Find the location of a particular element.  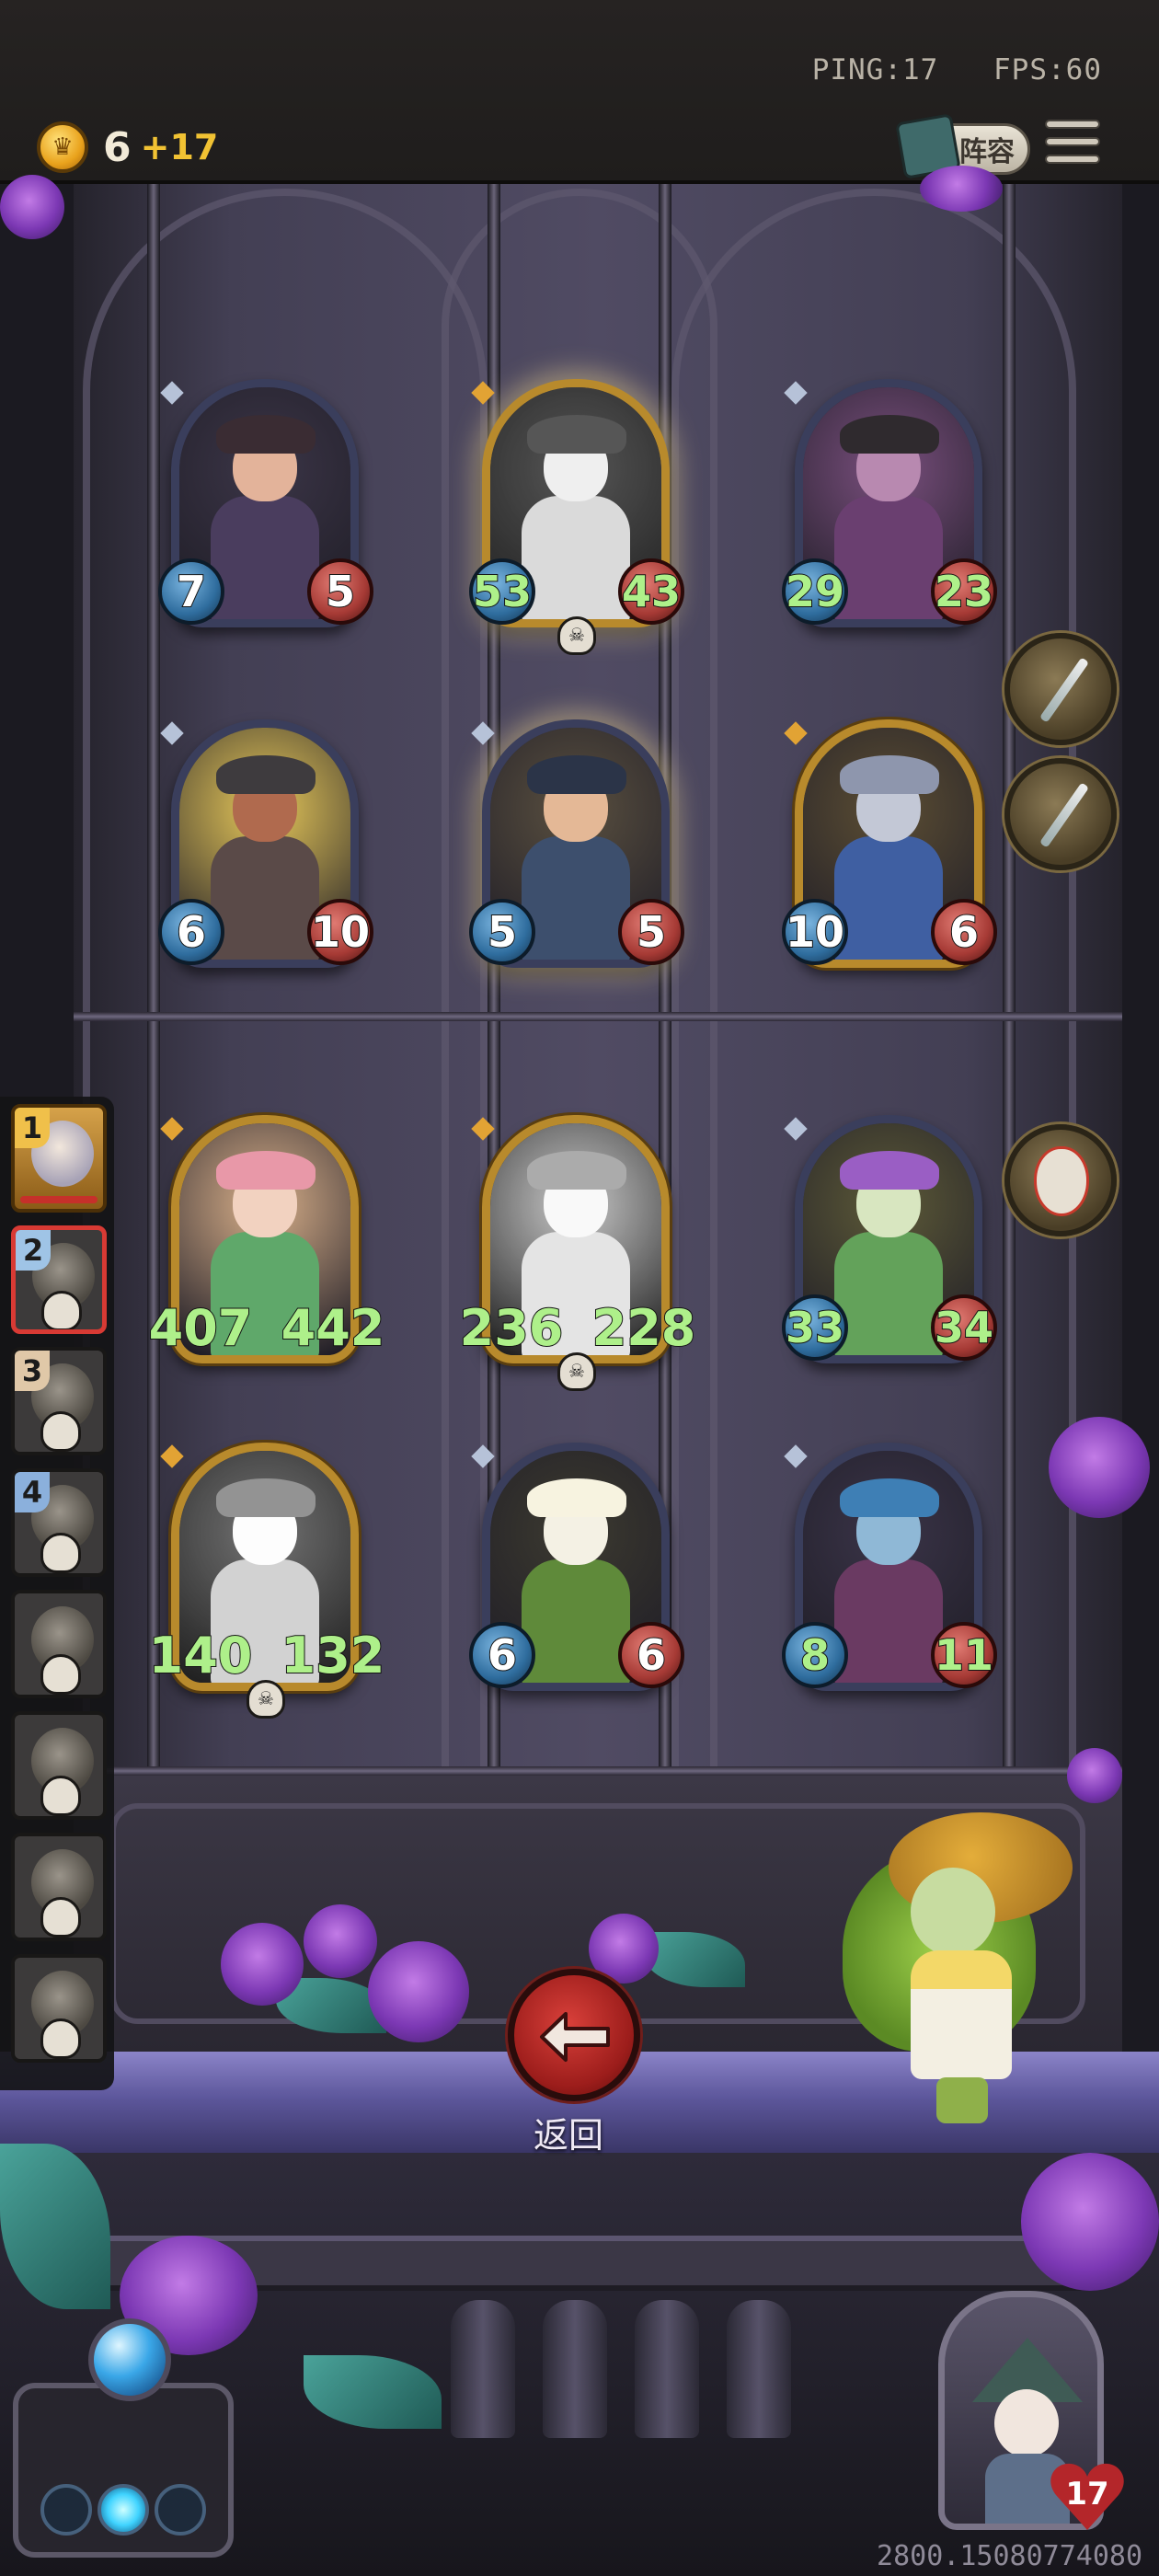

unit-card: 53 43 ☠ is located at coordinates (576, 517).